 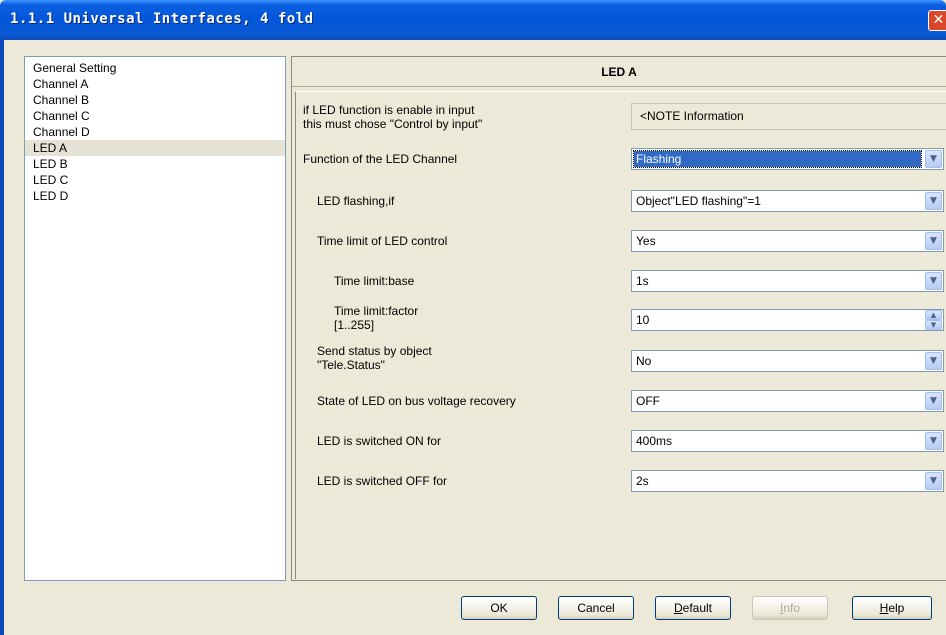 I want to click on time-limit-base-select: 1s ▼, so click(x=787, y=281).